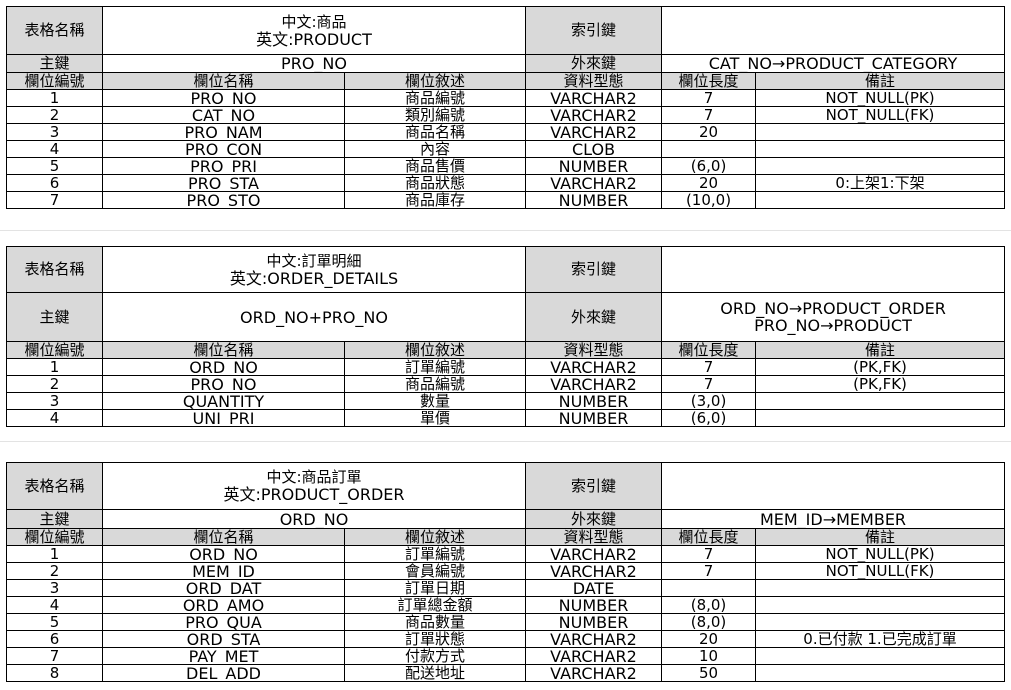 Image resolution: width=1011 pixels, height=690 pixels. I want to click on key-row: 主鍵 PRO_NO 外來鍵 CAT_NO→PRODUCT_CATEGORY, so click(506, 63).